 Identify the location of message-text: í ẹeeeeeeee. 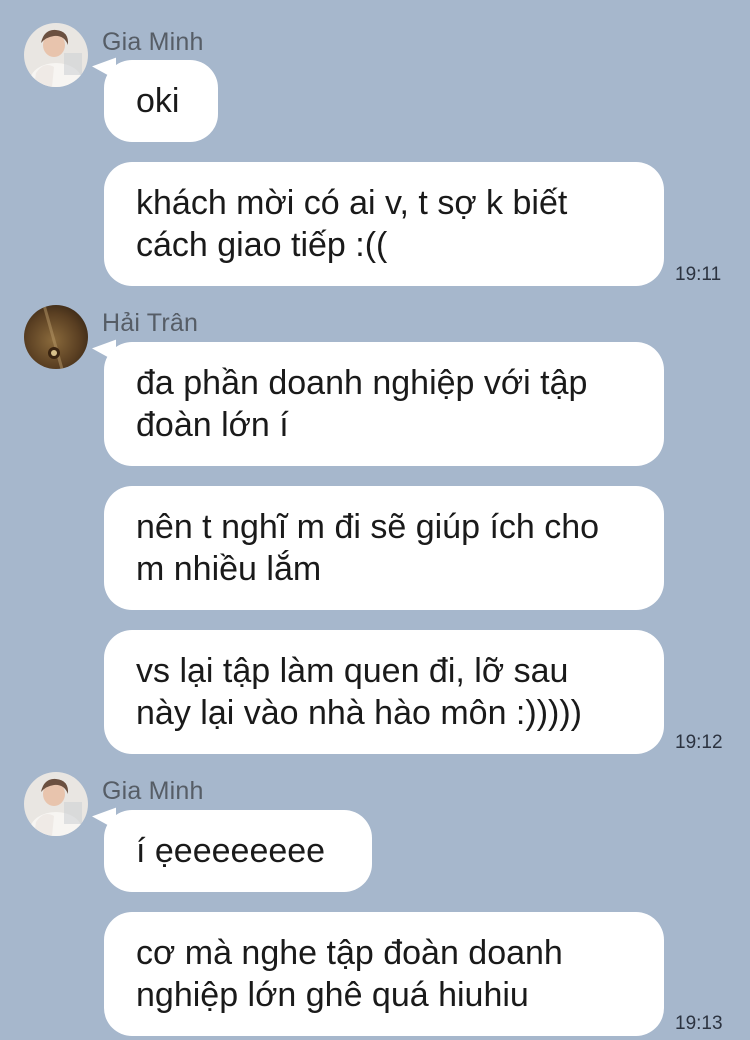
(231, 851).